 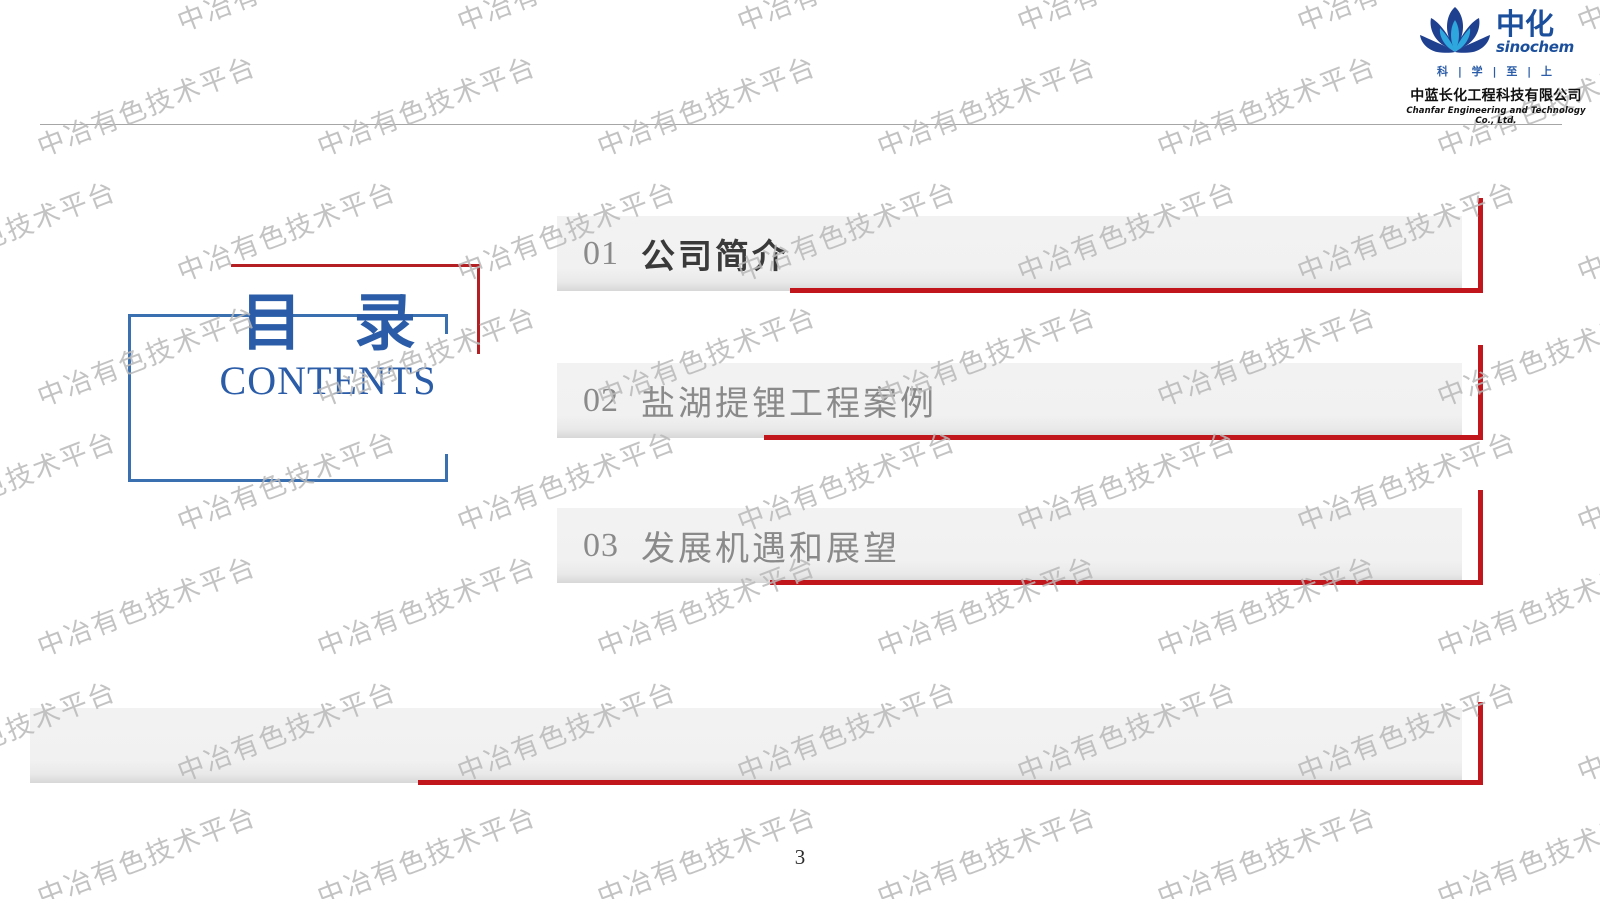 I want to click on toc-item-02-label: 02 盐湖提锂工程案例, so click(x=1009, y=400).